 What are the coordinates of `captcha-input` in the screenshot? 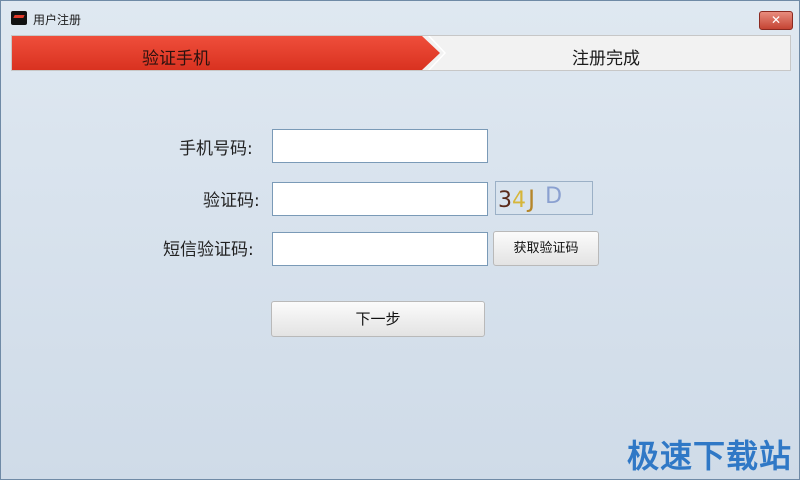 It's located at (380, 199).